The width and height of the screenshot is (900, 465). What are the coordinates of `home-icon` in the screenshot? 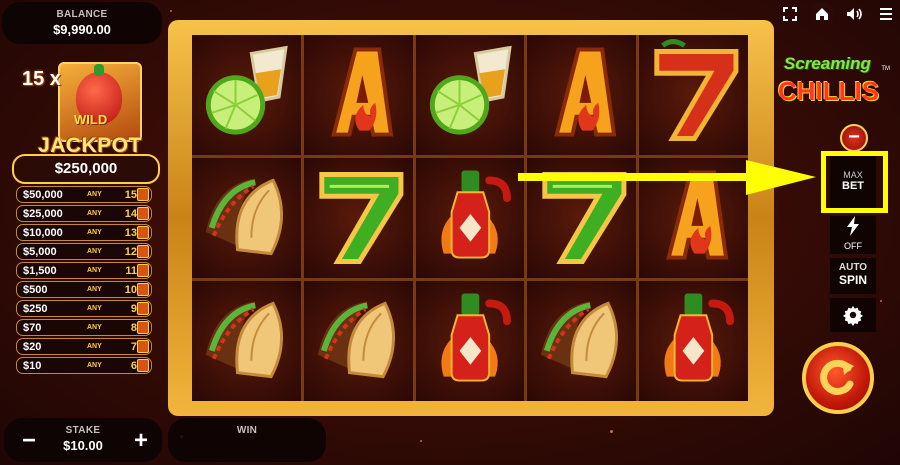 It's located at (822, 14).